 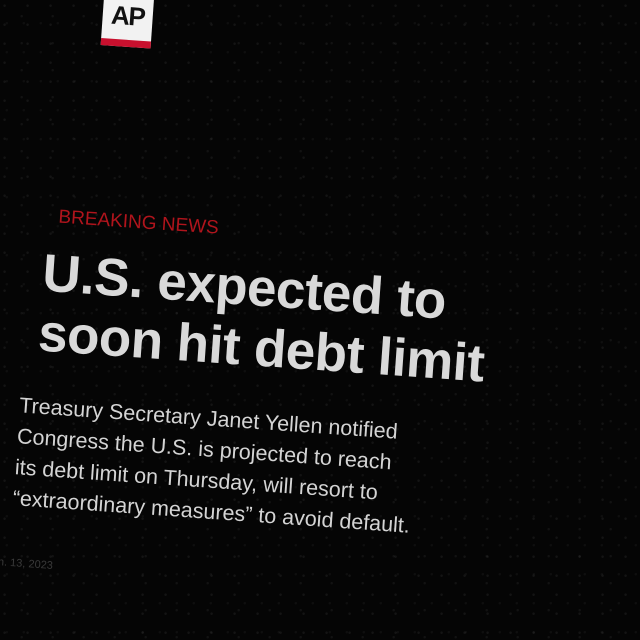 What do you see at coordinates (27, 563) in the screenshot?
I see `publish-date: Jan. 13, 2023` at bounding box center [27, 563].